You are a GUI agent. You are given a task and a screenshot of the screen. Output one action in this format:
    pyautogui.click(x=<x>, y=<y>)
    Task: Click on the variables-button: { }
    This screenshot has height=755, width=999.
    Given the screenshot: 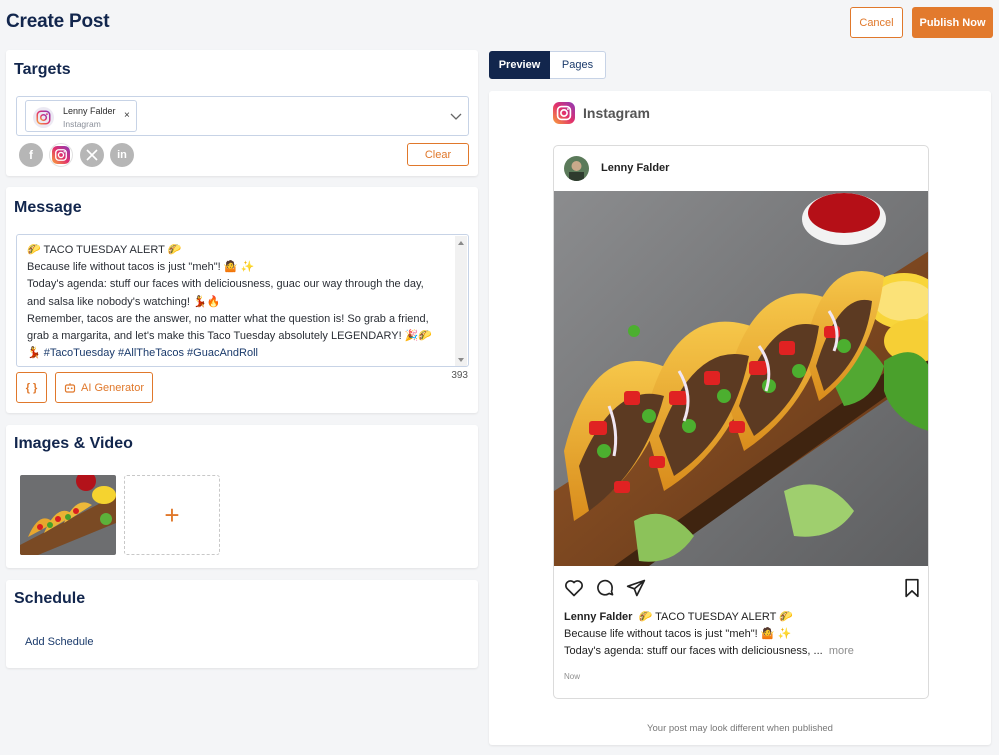 What is the action you would take?
    pyautogui.click(x=31, y=387)
    